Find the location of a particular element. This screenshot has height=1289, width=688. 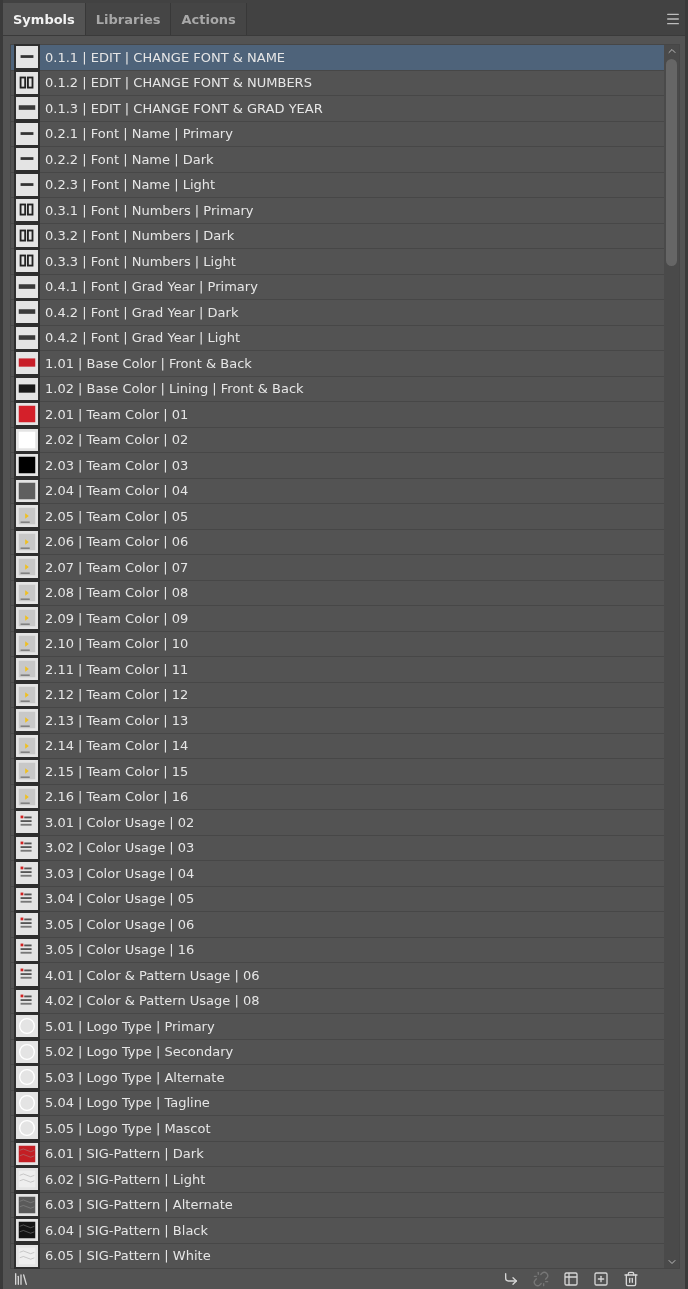

symbol-name: 0.2.3 | Font | Name | Light is located at coordinates (130, 185).